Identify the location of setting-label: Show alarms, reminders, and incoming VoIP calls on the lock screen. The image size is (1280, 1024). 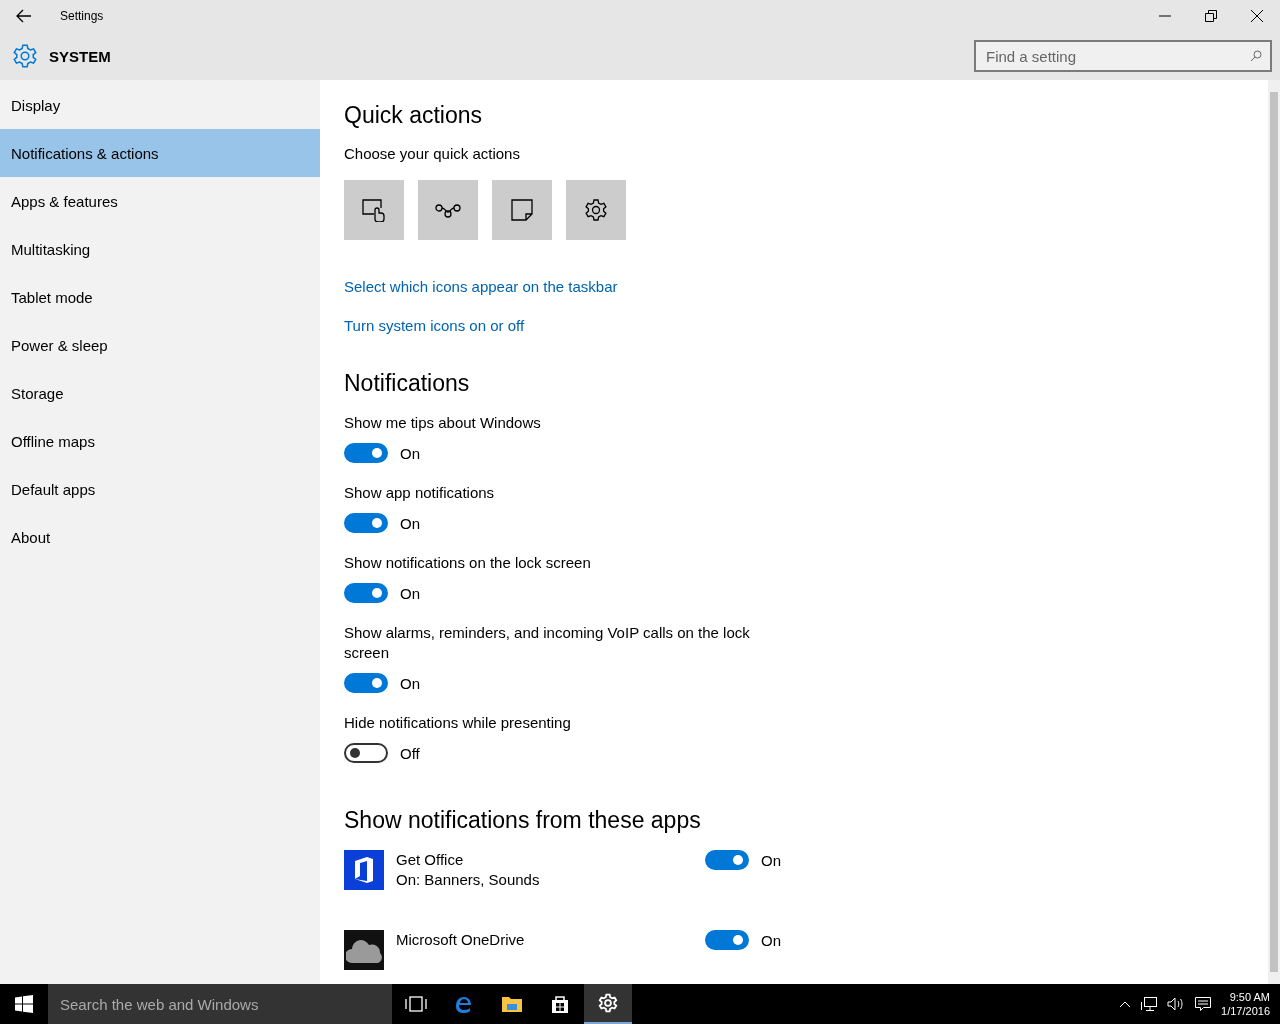
(547, 643).